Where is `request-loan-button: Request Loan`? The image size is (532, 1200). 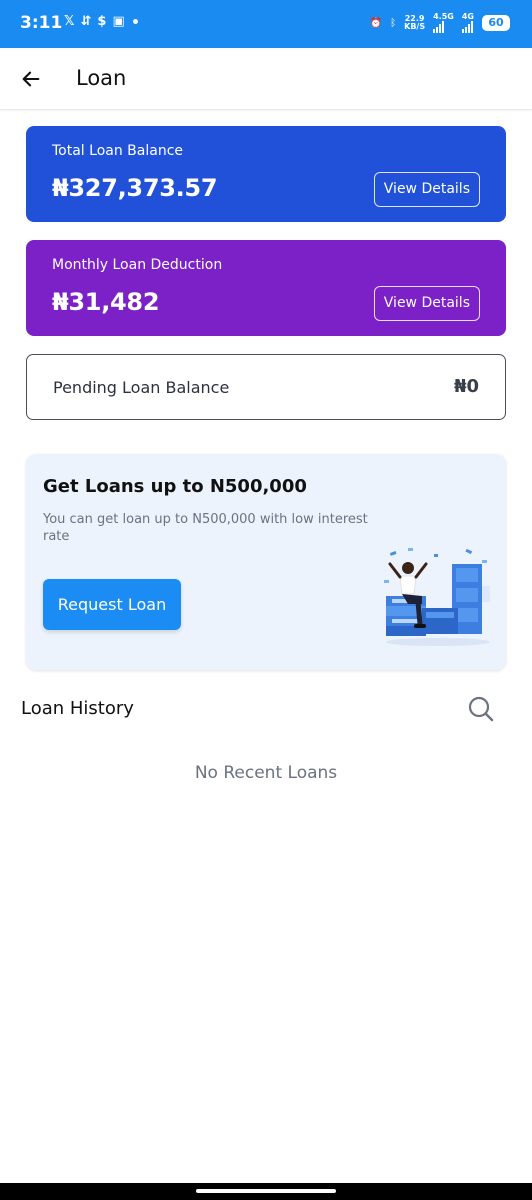
request-loan-button: Request Loan is located at coordinates (112, 604).